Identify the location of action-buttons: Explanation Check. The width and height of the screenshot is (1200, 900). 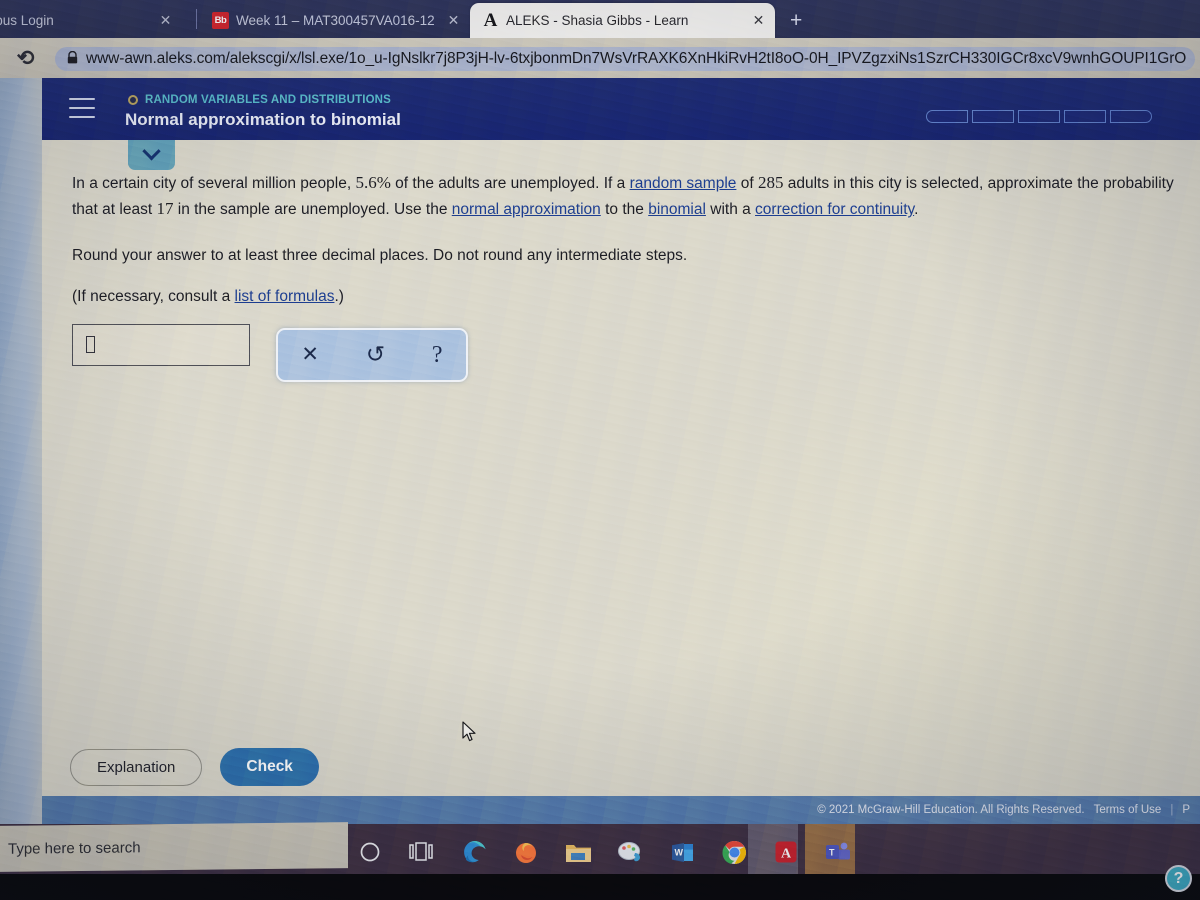
(194, 767).